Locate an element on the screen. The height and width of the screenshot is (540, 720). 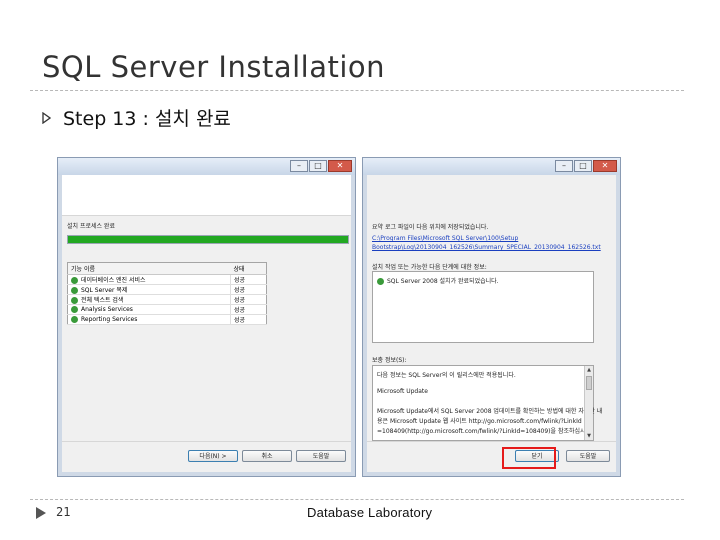
notes-label: 보충 정보(S): is located at coordinates (389, 360).